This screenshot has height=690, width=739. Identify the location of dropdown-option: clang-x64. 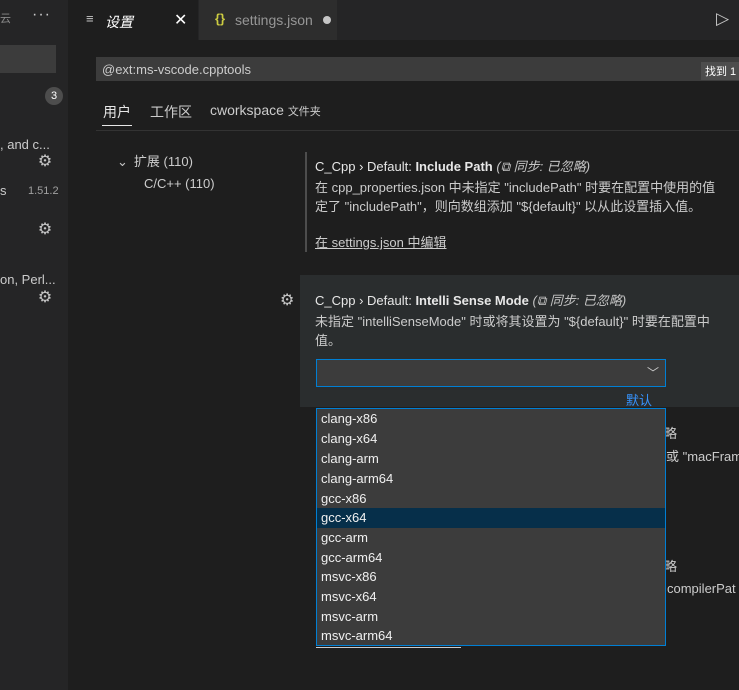
(491, 439).